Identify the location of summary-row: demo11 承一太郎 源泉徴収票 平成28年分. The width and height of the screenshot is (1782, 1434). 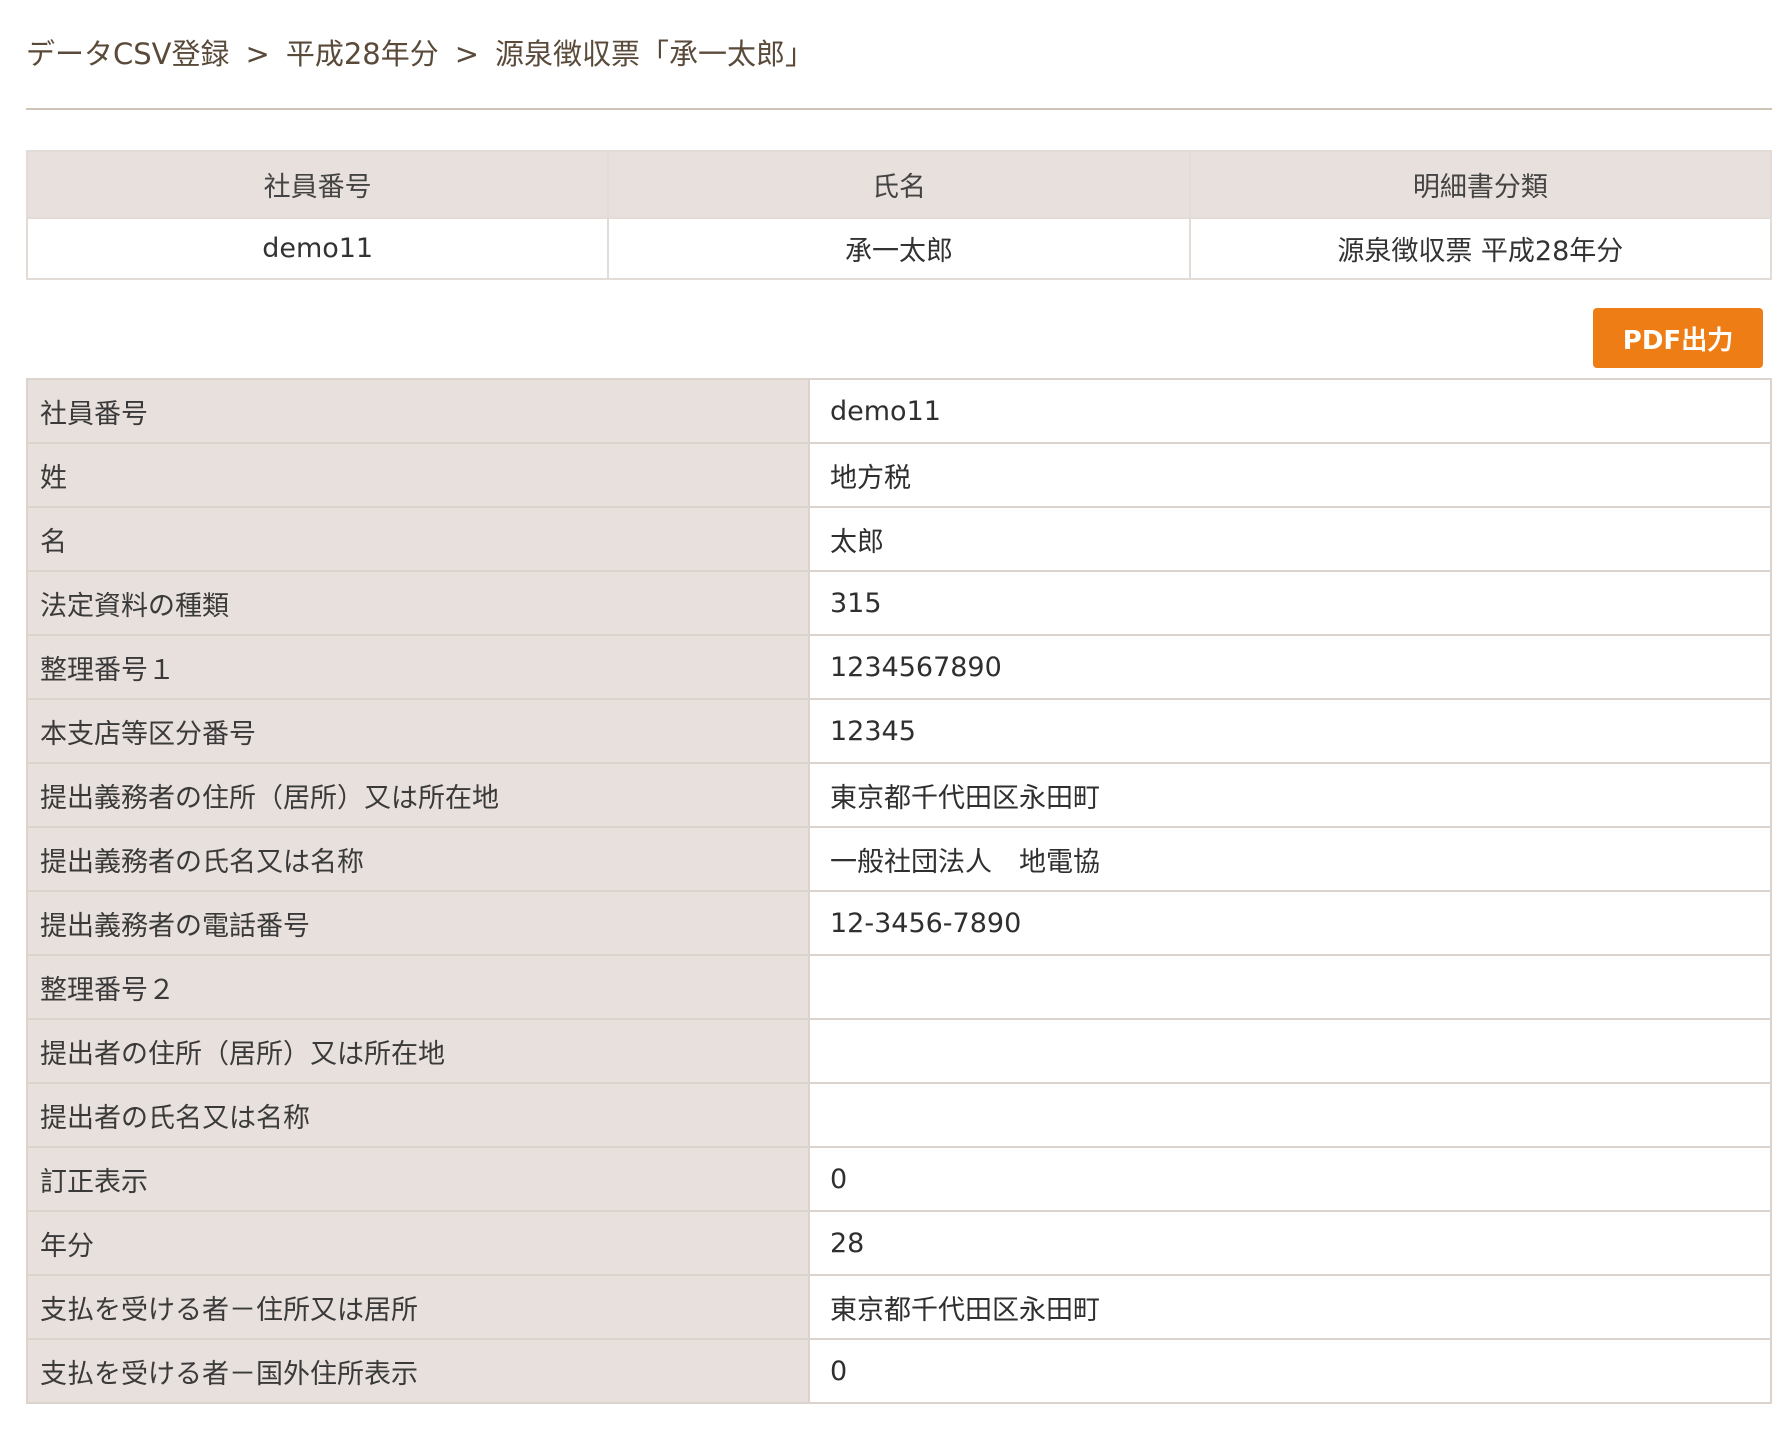
(899, 248).